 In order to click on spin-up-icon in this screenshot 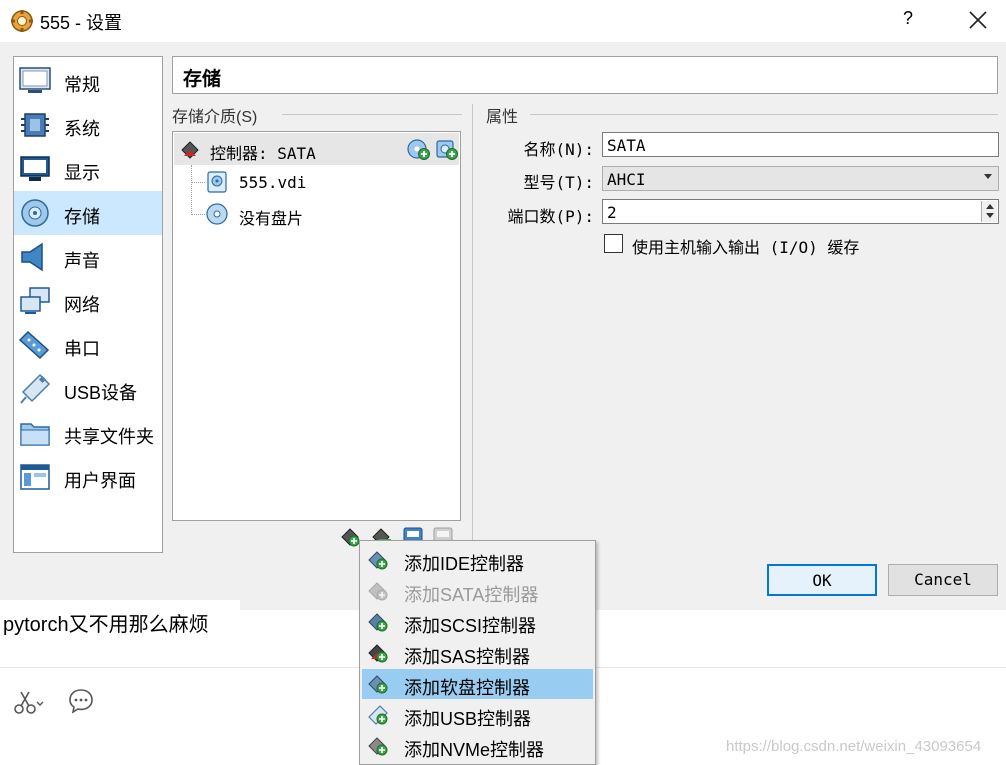, I will do `click(990, 206)`.